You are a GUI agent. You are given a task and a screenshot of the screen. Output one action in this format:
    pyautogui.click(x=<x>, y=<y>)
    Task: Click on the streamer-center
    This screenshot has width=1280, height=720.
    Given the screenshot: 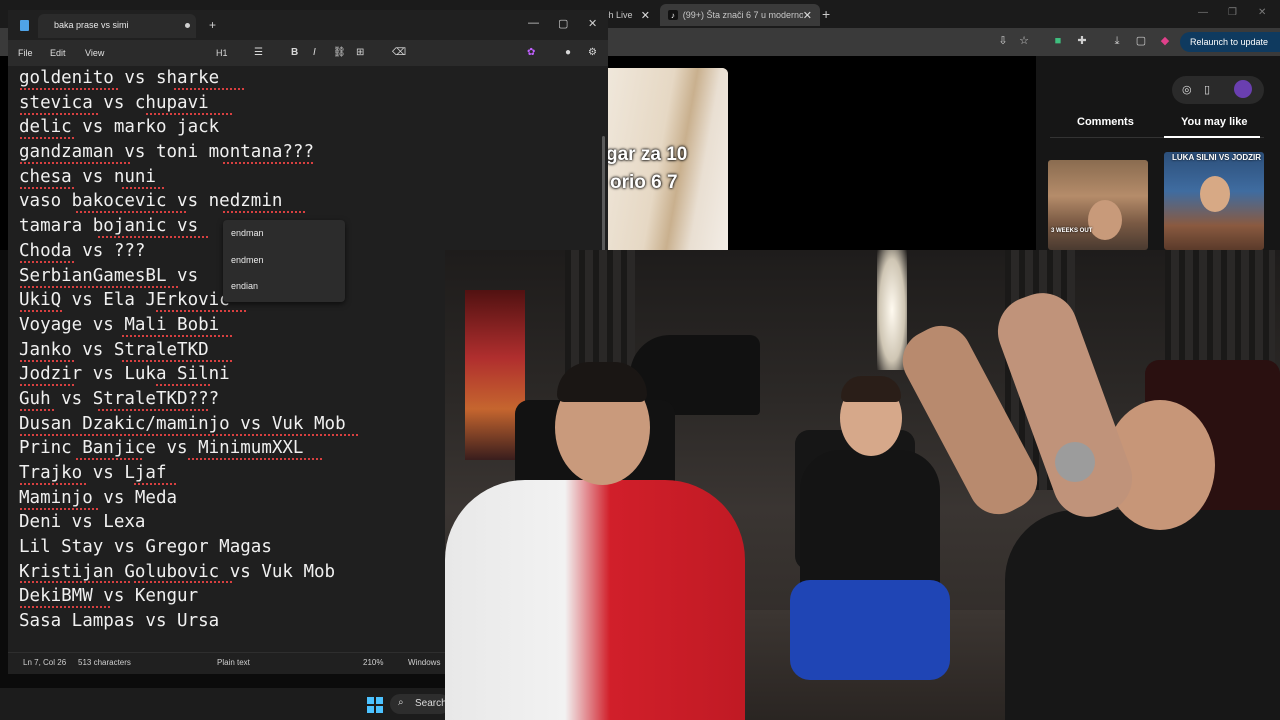 What is the action you would take?
    pyautogui.click(x=870, y=525)
    